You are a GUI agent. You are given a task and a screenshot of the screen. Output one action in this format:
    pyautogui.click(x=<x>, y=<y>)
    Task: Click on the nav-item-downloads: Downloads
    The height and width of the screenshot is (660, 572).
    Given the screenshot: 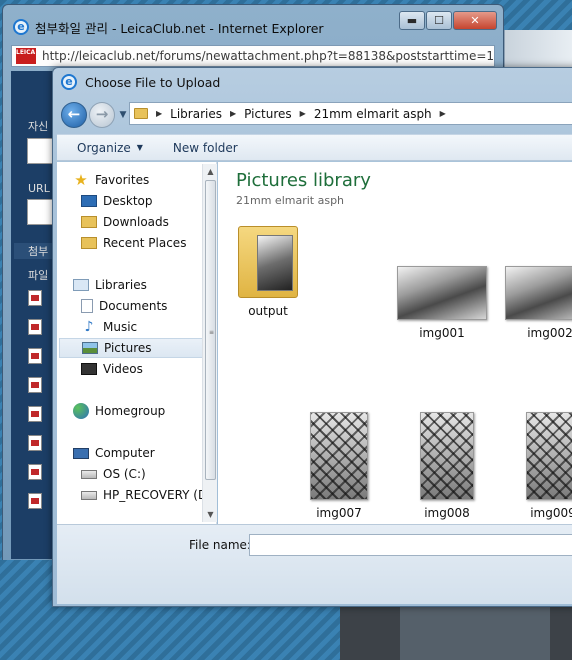 What is the action you would take?
    pyautogui.click(x=148, y=222)
    